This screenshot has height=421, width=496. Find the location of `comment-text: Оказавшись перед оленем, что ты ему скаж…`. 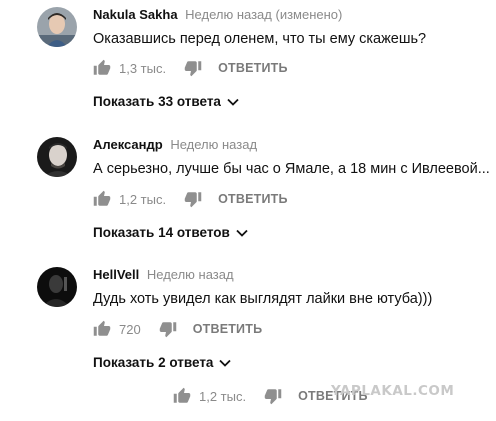

comment-text: Оказавшись перед оленем, что ты ему скаж… is located at coordinates (260, 39).